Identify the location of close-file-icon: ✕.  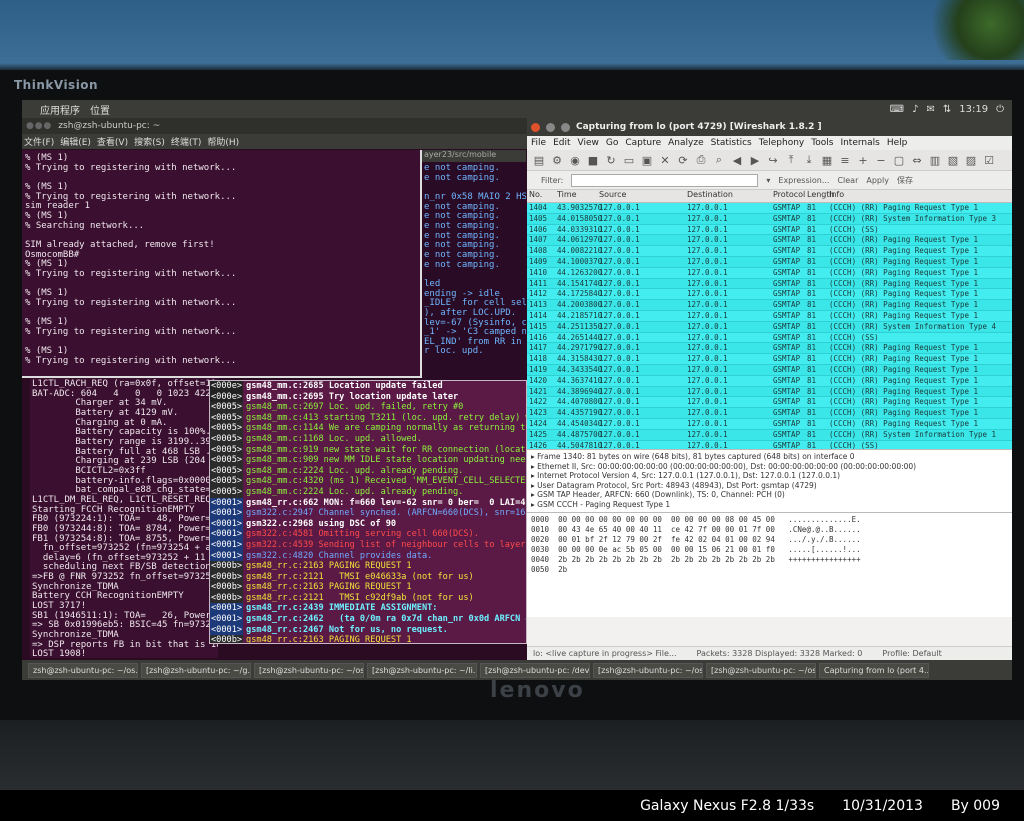
(665, 160).